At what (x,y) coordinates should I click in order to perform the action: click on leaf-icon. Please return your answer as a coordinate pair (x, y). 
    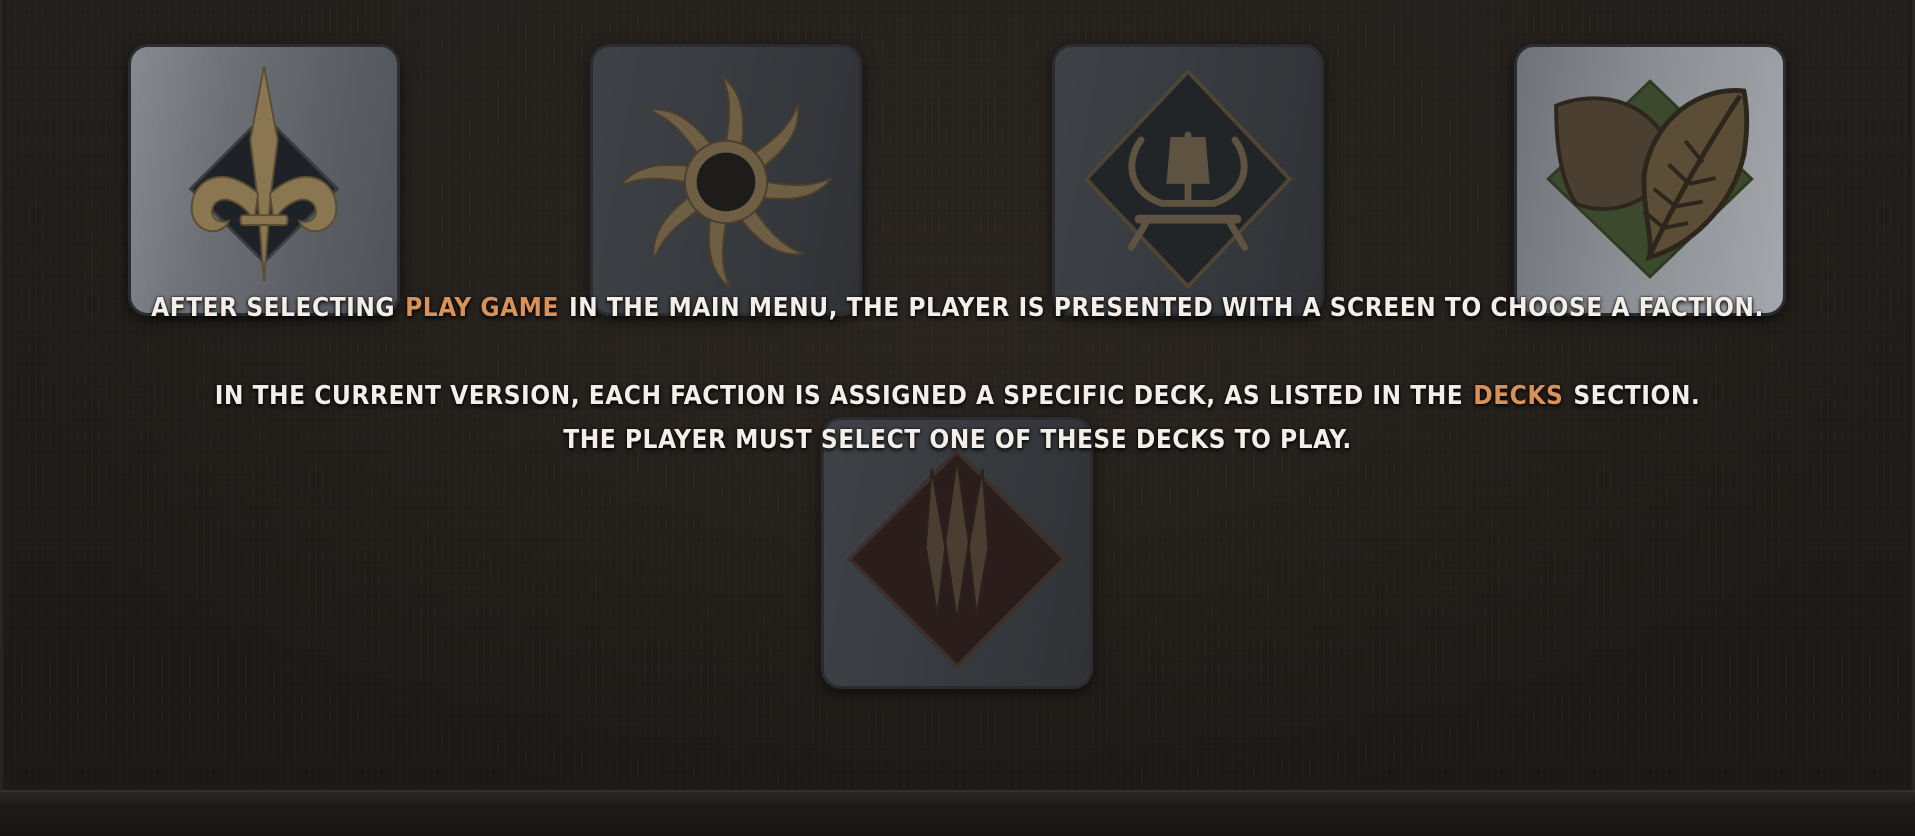
    Looking at the image, I should click on (1650, 179).